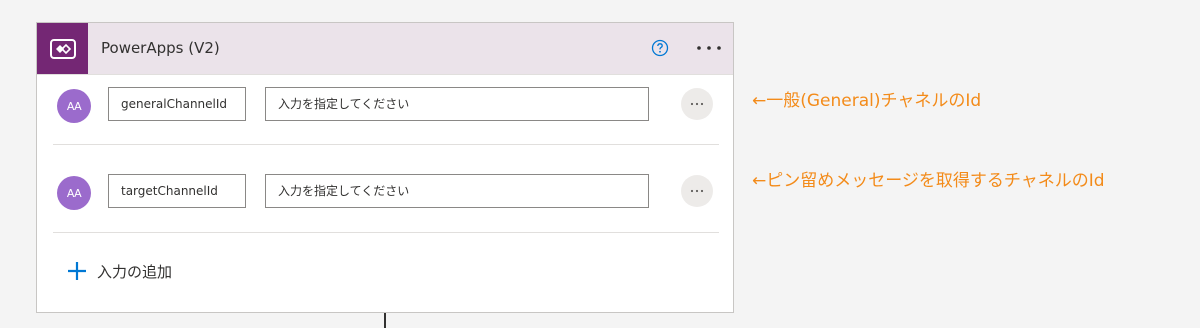 This screenshot has width=1200, height=328. What do you see at coordinates (135, 271) in the screenshot?
I see `add-input-label: 入力の追加` at bounding box center [135, 271].